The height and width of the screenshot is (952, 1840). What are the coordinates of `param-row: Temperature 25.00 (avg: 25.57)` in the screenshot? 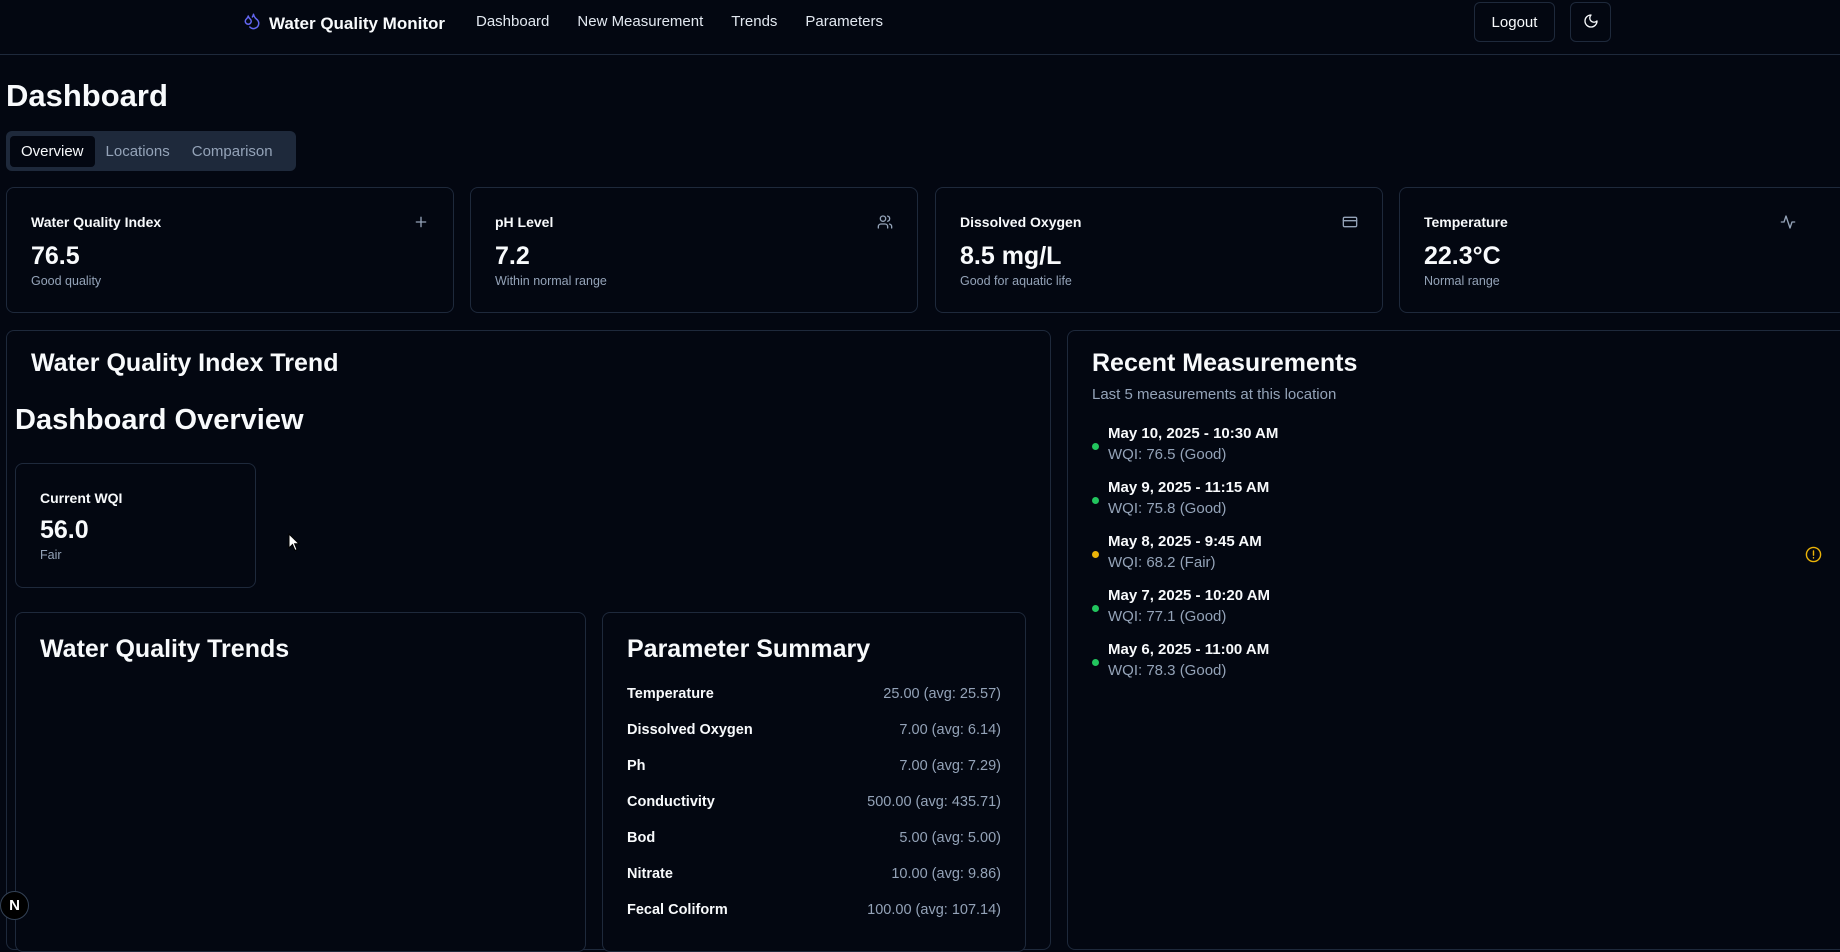 It's located at (814, 694).